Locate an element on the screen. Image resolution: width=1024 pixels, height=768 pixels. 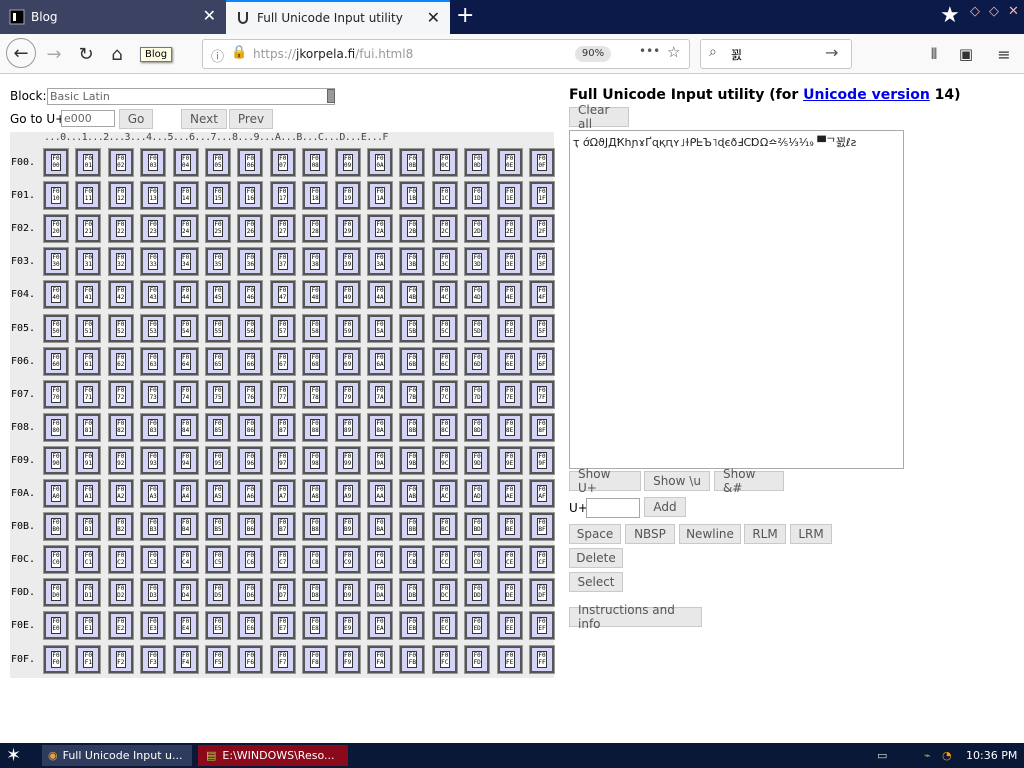
char-cell: F0 81 is located at coordinates (88, 427).